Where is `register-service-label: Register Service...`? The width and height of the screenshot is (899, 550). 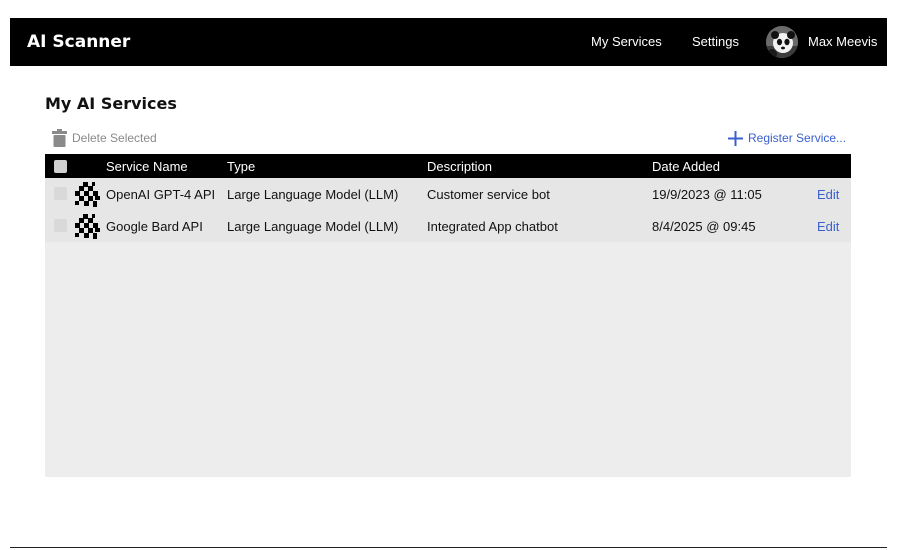
register-service-label: Register Service... is located at coordinates (797, 138).